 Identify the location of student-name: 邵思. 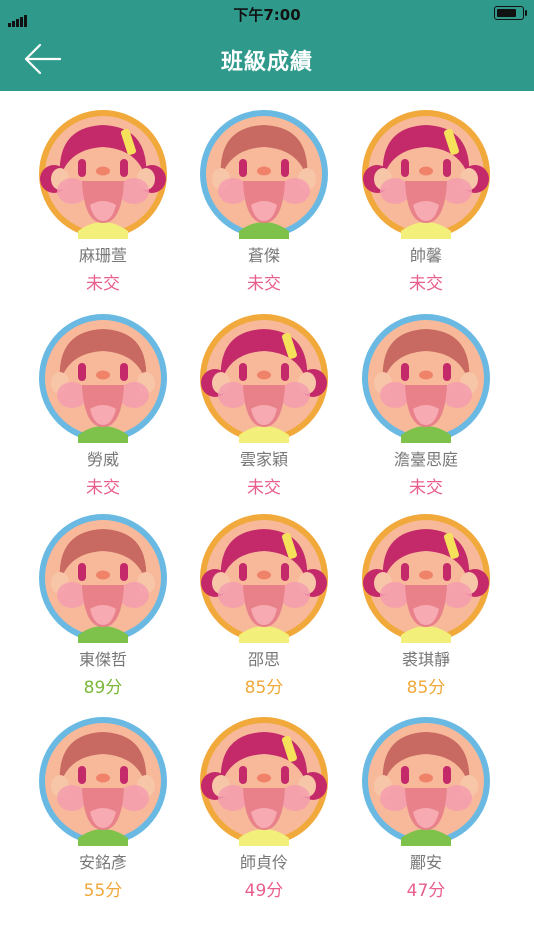
(263, 659).